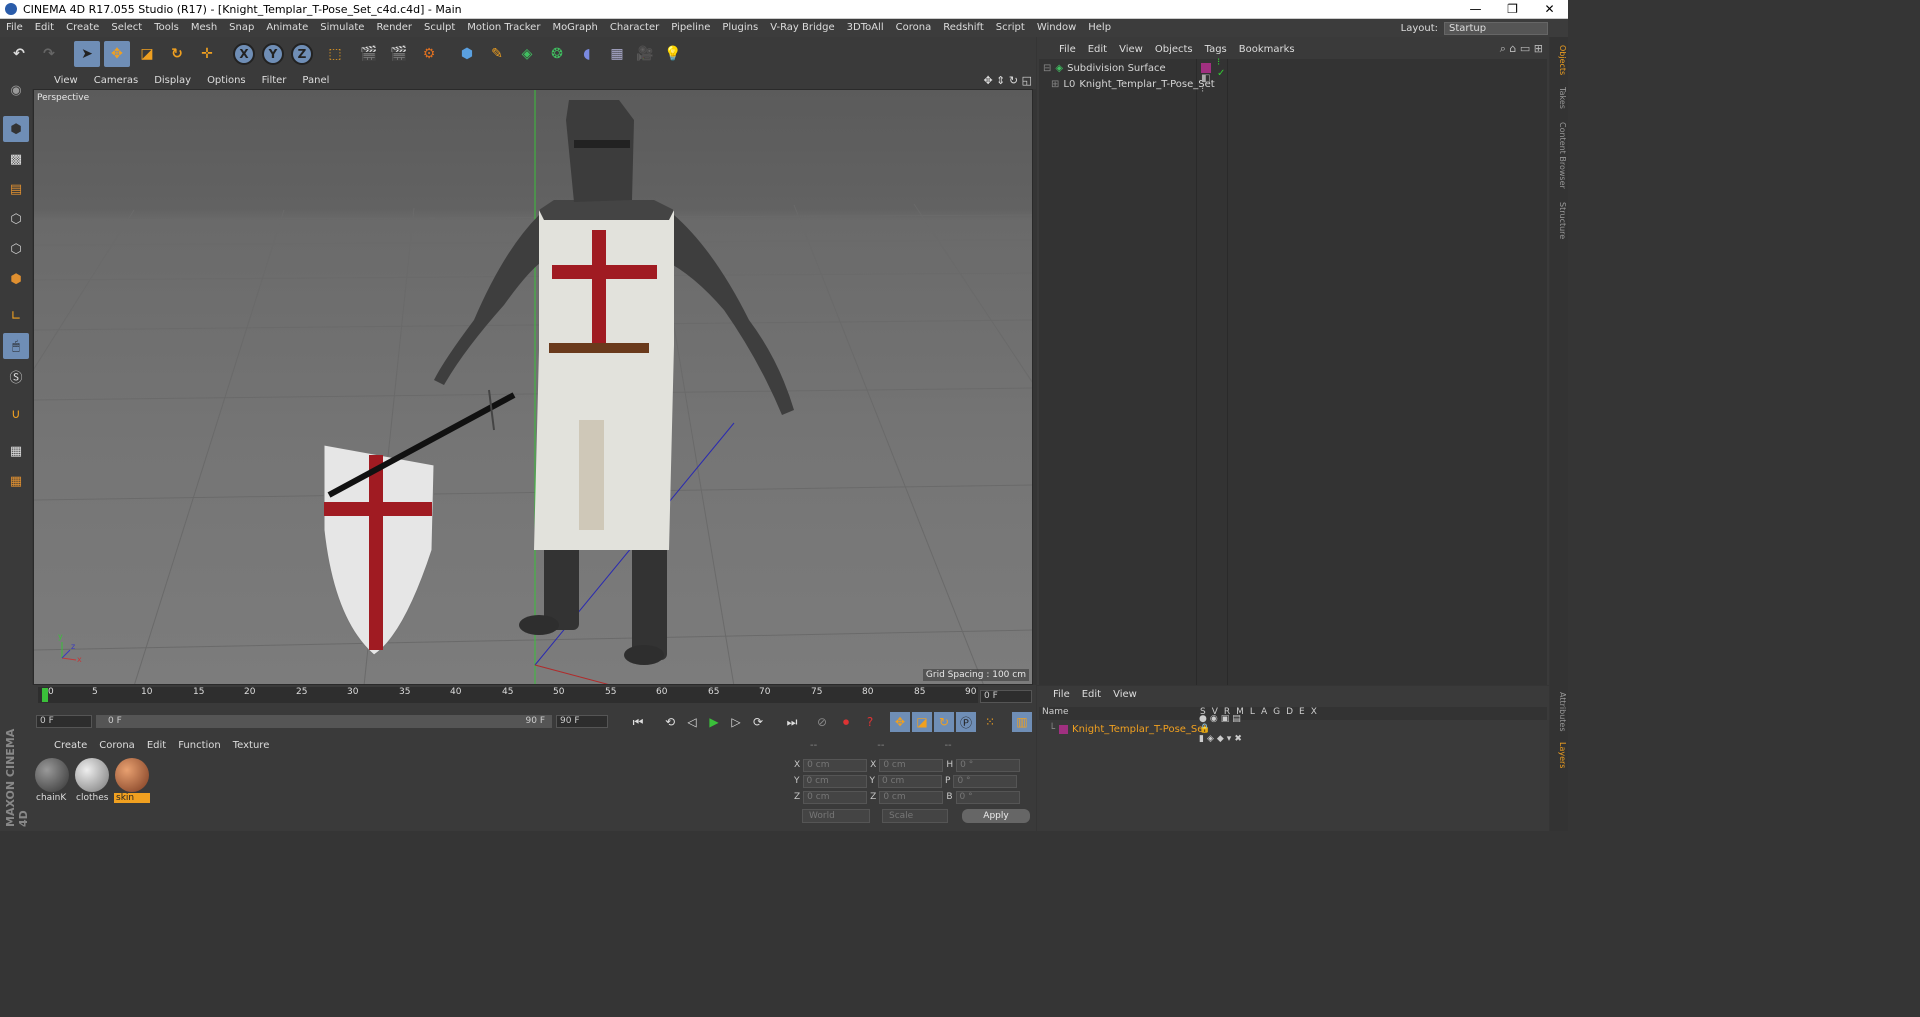 The height and width of the screenshot is (1017, 1920). What do you see at coordinates (394, 28) in the screenshot?
I see `menu-render: Render` at bounding box center [394, 28].